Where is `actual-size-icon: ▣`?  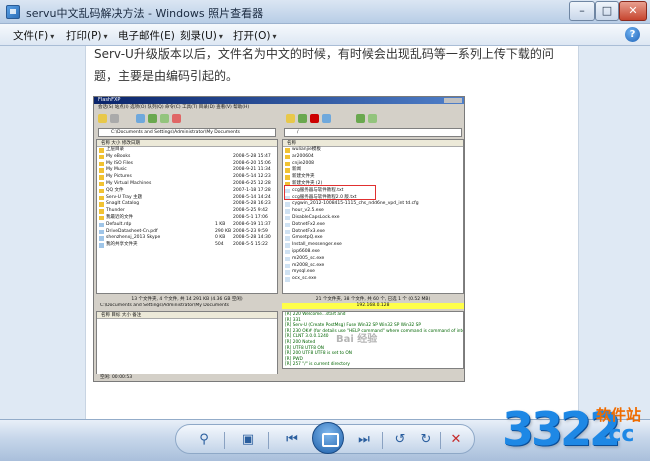
actual-size-icon: ▣ is located at coordinates (248, 440).